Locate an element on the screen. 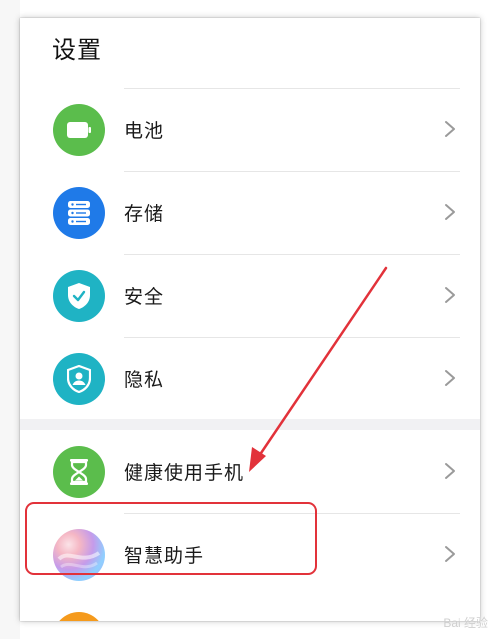 This screenshot has width=500, height=639. storage-icon is located at coordinates (79, 213).